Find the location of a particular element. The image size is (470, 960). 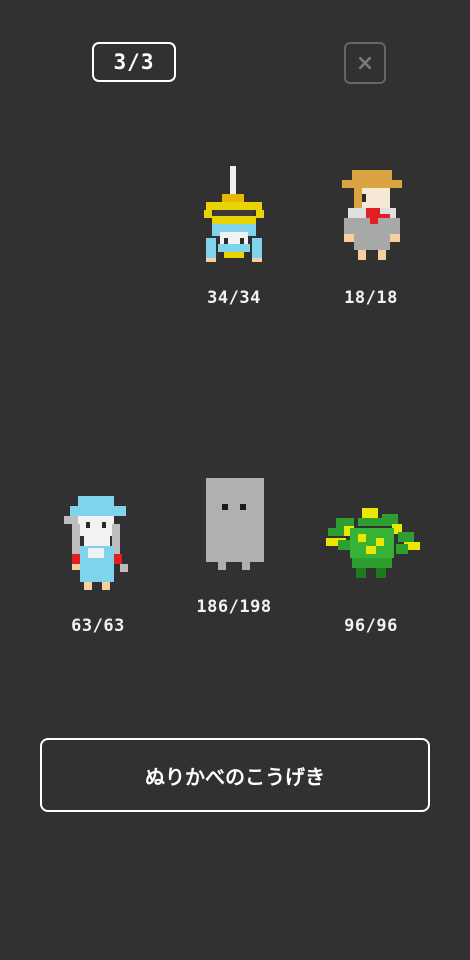

yellow-mage-bust-icon is located at coordinates (234, 214).